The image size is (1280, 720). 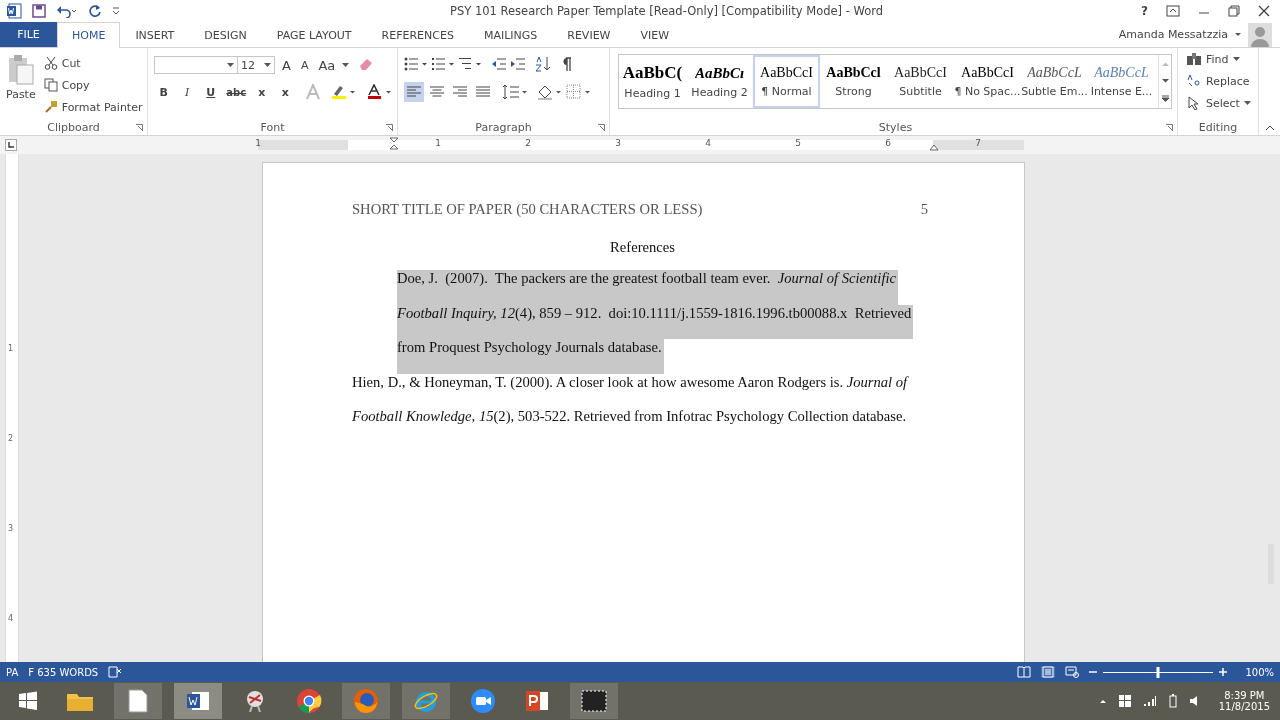 What do you see at coordinates (543, 64) in the screenshot?
I see `sort-icon` at bounding box center [543, 64].